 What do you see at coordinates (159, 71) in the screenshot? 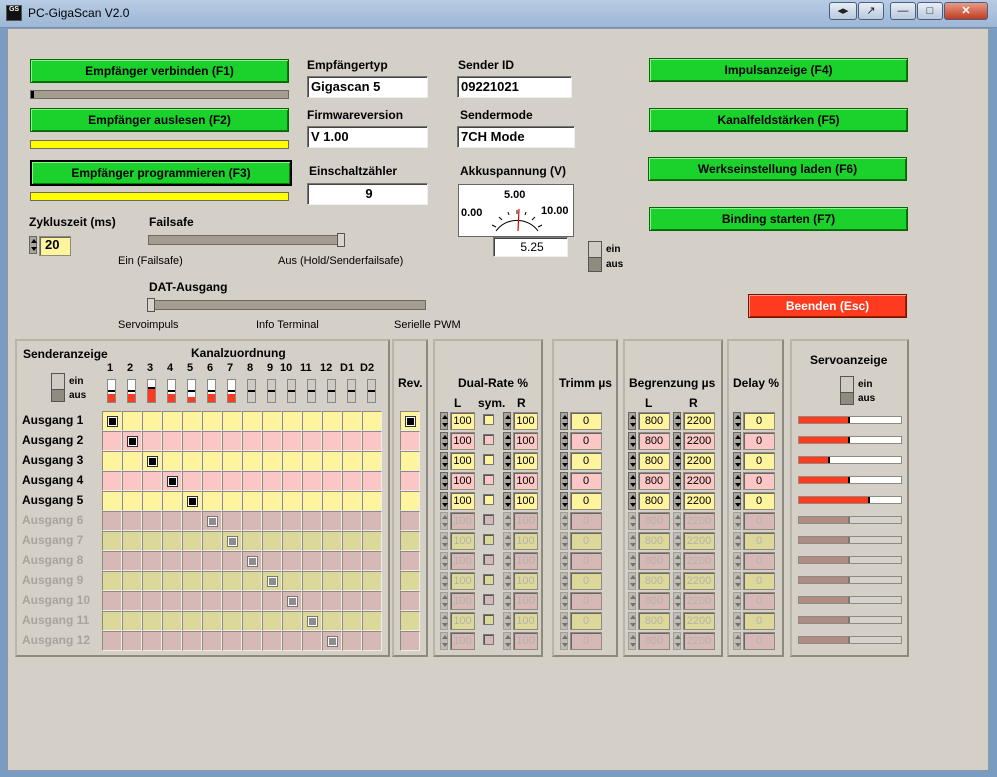
I see `connect-receiver-button: Empfänger verbinden (F1)` at bounding box center [159, 71].